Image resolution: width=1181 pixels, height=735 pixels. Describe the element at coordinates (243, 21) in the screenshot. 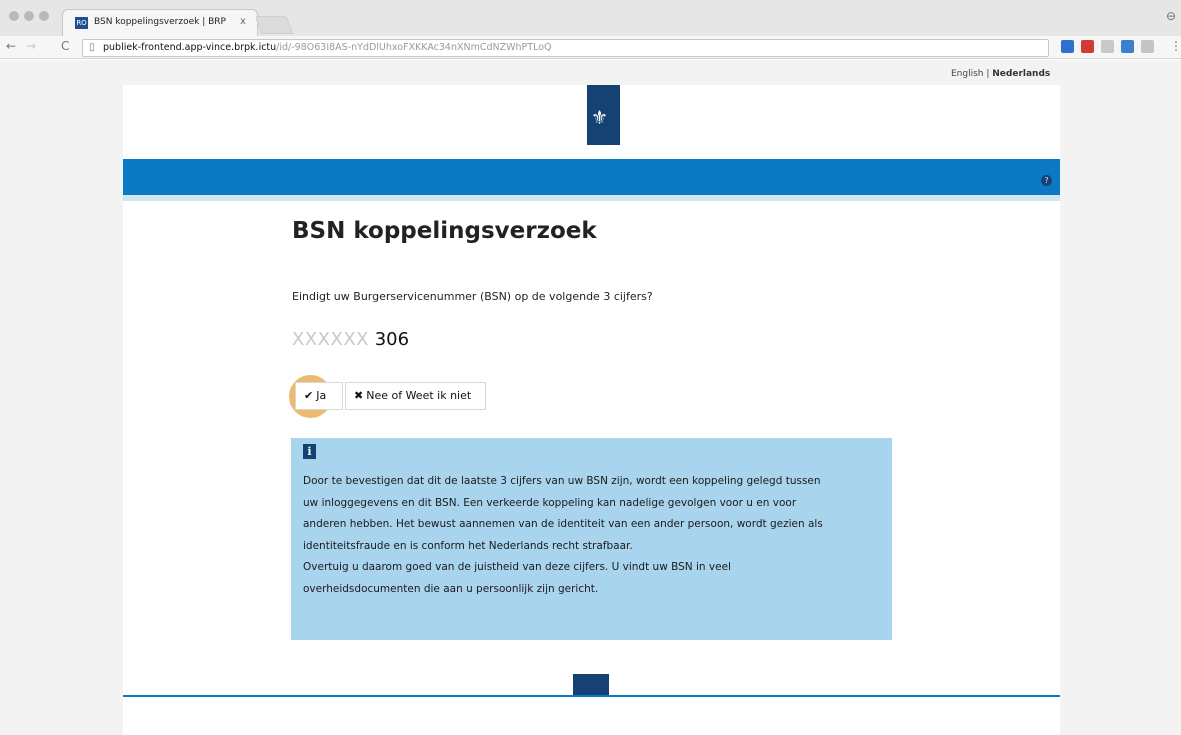

I see `tab-close-icon: x` at that location.